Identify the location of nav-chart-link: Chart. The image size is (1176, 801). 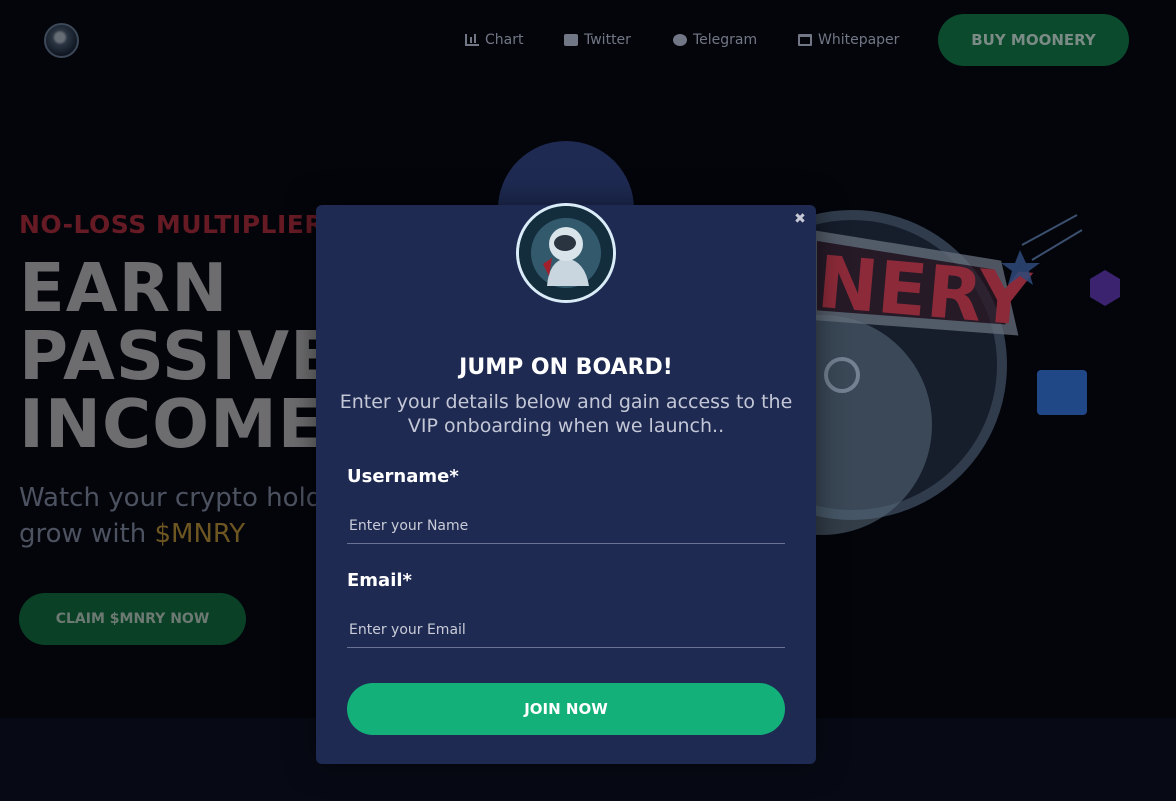
(494, 40).